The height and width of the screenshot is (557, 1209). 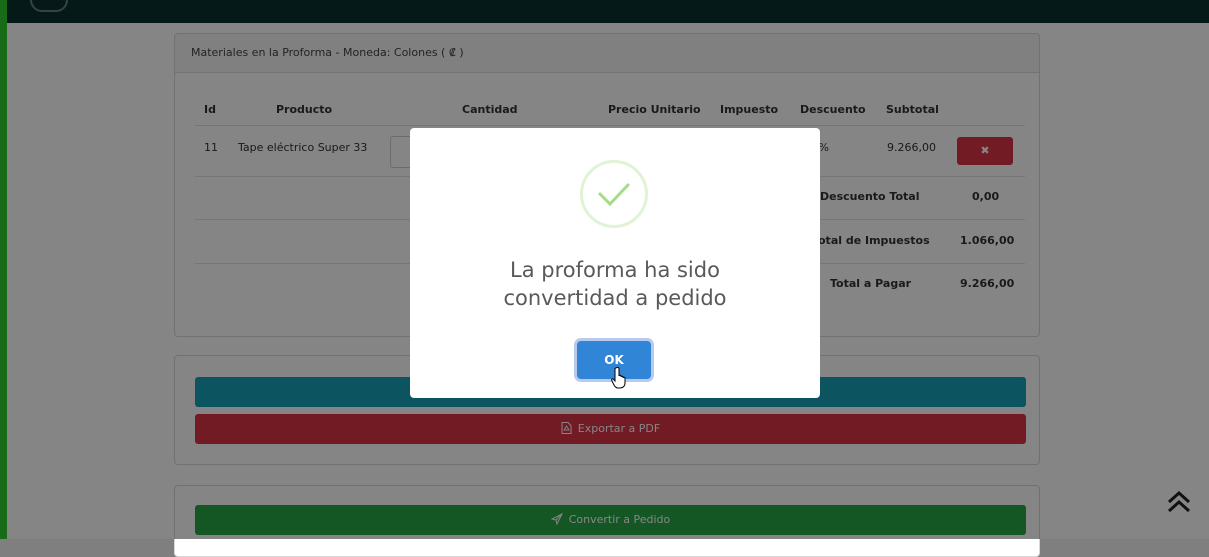 I want to click on dialog-title-line-1: La proforma ha sido, so click(x=615, y=270).